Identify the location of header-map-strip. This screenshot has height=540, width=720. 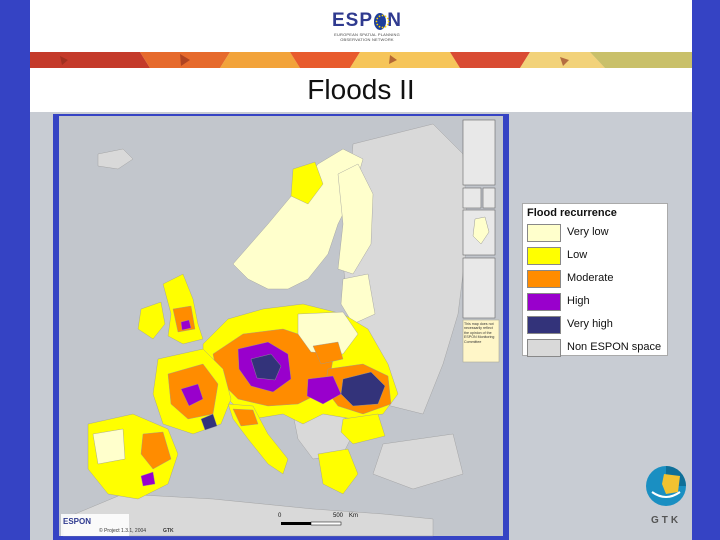
(361, 60).